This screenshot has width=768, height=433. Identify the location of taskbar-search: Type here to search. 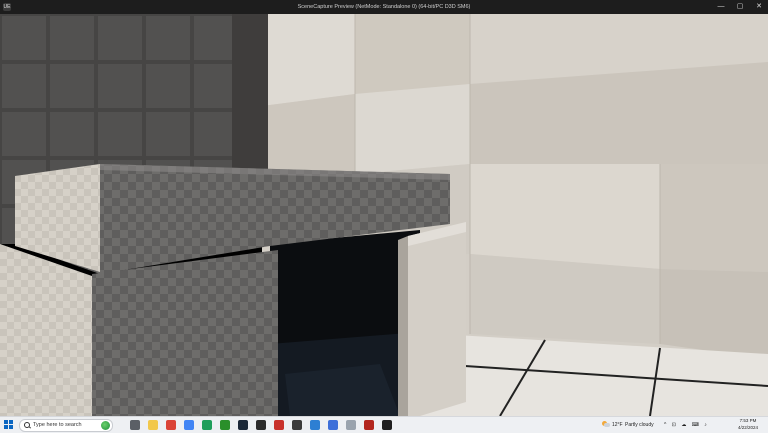
(66, 425).